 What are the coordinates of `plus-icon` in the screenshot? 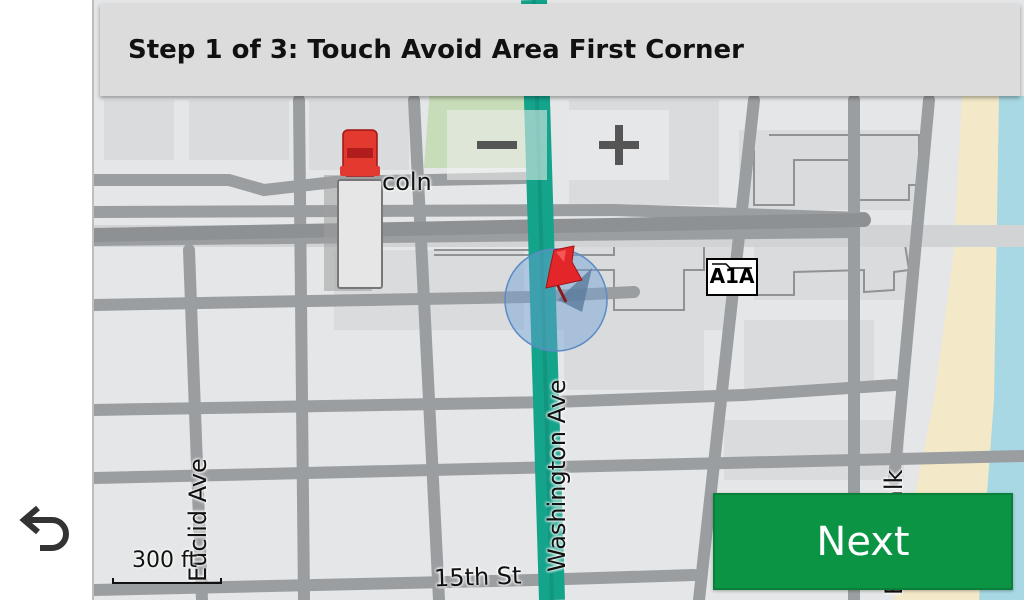 It's located at (619, 145).